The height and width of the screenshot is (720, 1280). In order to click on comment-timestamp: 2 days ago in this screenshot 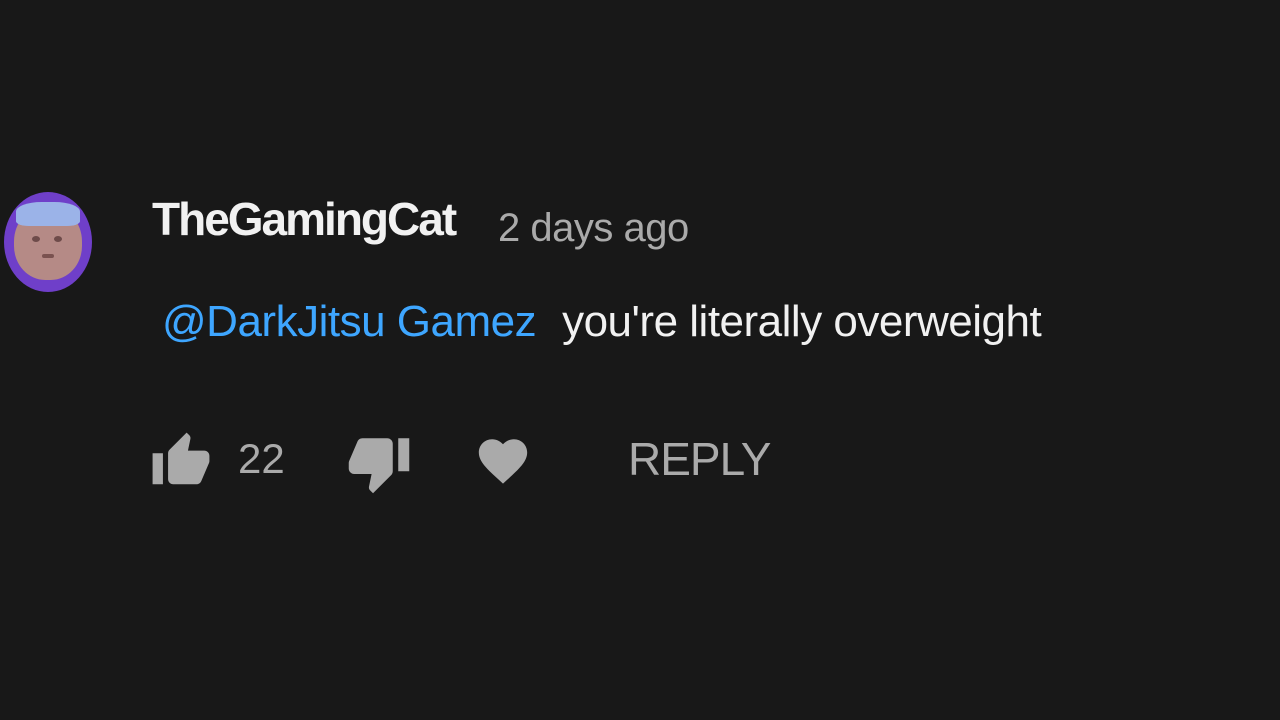, I will do `click(593, 228)`.